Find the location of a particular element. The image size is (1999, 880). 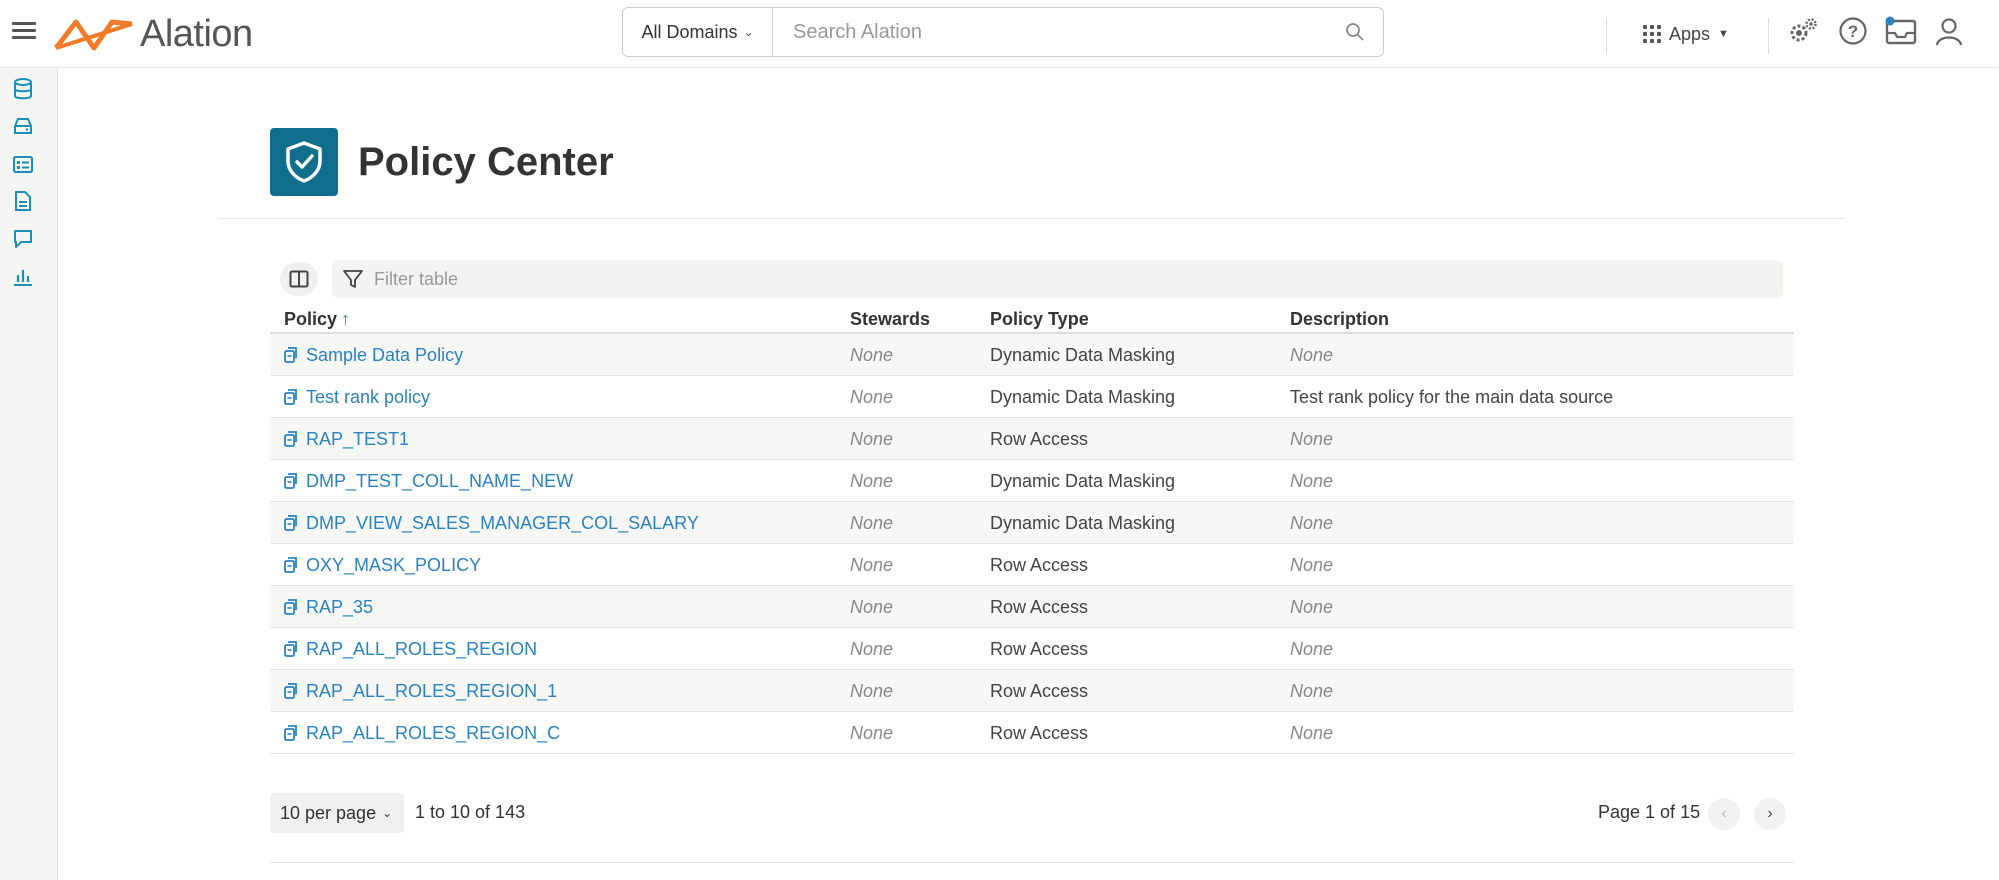

domain-select: All Domains ⌄ is located at coordinates (698, 32).